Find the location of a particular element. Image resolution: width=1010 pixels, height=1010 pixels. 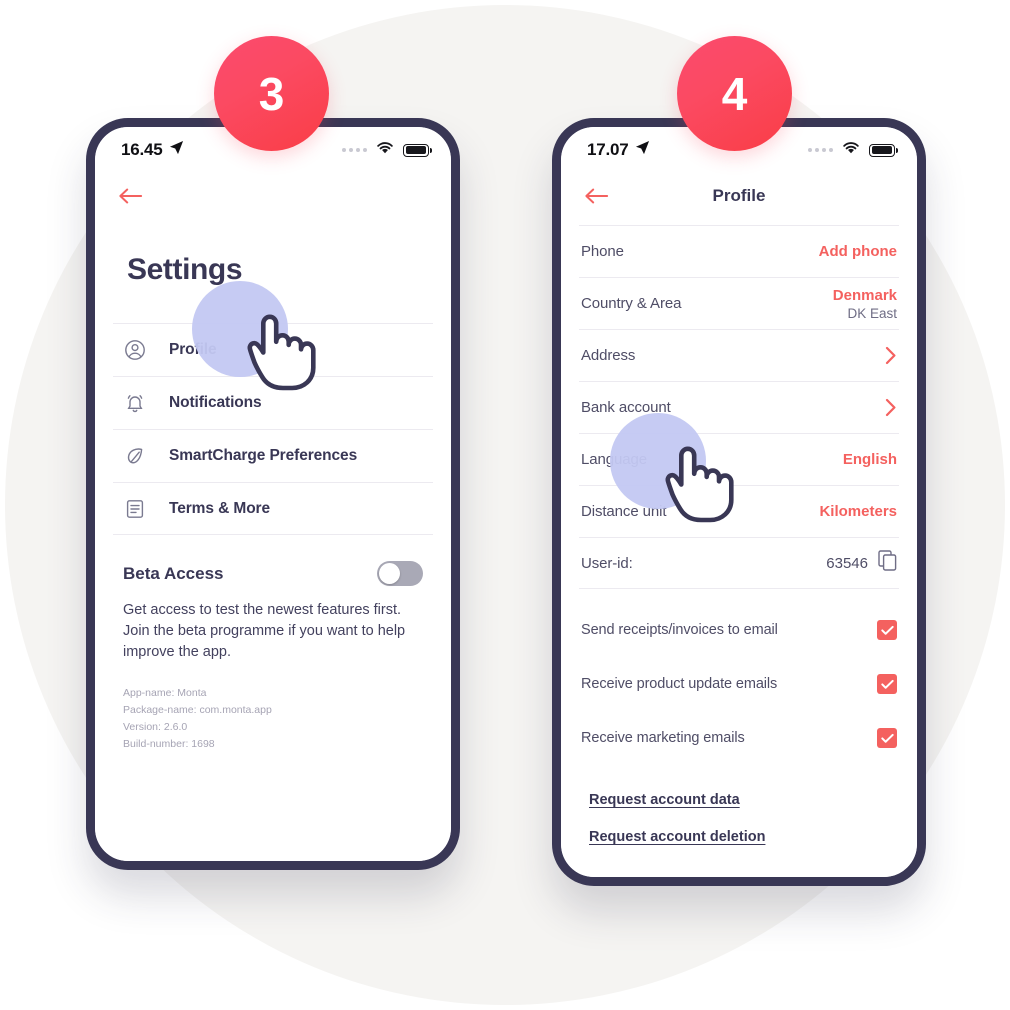

checkbox-row-product-updates: Receive product update emails is located at coordinates (739, 684).